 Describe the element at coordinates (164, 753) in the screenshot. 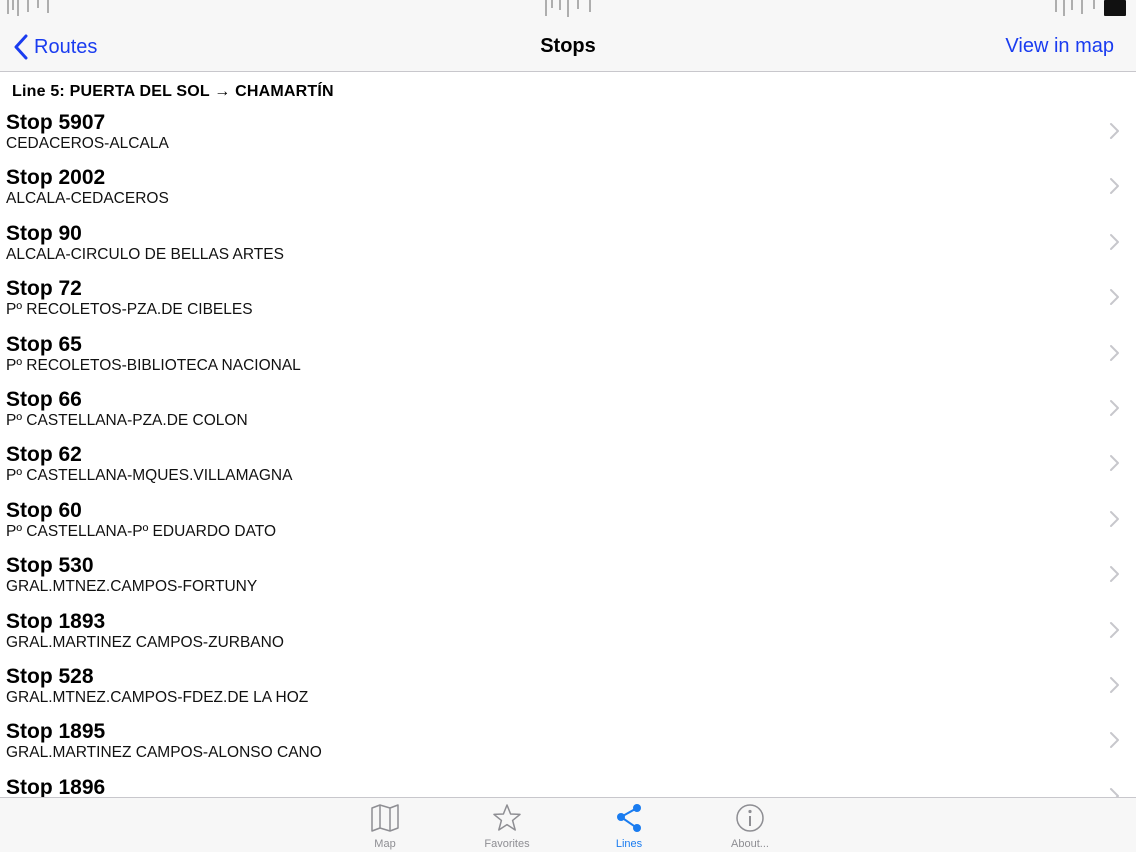

I see `stop-subtitle: GRAL.MARTINEZ CAMPOS-ALONSO CANO` at that location.